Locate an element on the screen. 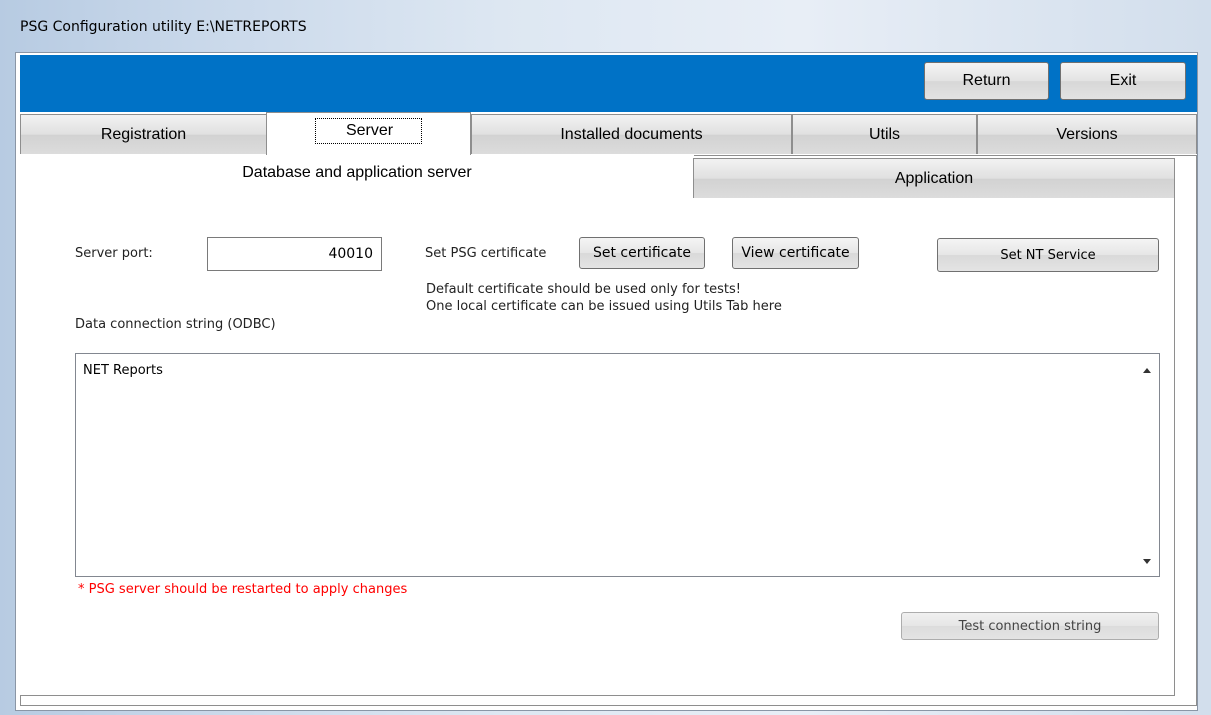 This screenshot has height=715, width=1211. subtab-database-and-application-server: Database and application server is located at coordinates (357, 176).